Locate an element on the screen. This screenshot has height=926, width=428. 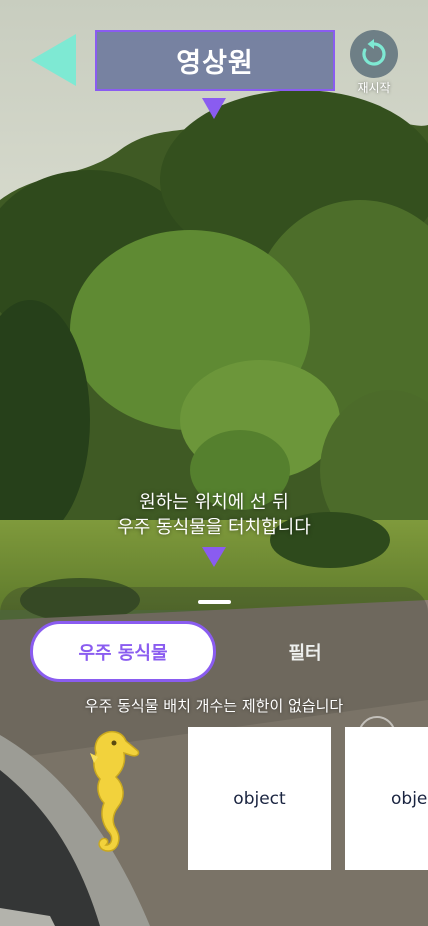
seahorse-item is located at coordinates (108, 792).